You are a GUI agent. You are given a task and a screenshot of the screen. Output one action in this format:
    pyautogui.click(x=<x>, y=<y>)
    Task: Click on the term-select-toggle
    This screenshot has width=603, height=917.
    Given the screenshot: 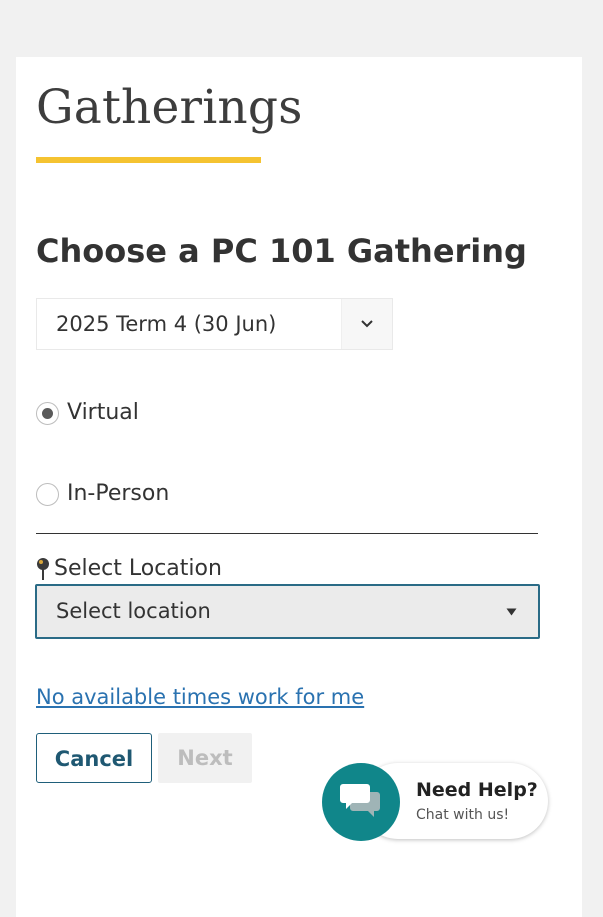 What is the action you would take?
    pyautogui.click(x=366, y=324)
    